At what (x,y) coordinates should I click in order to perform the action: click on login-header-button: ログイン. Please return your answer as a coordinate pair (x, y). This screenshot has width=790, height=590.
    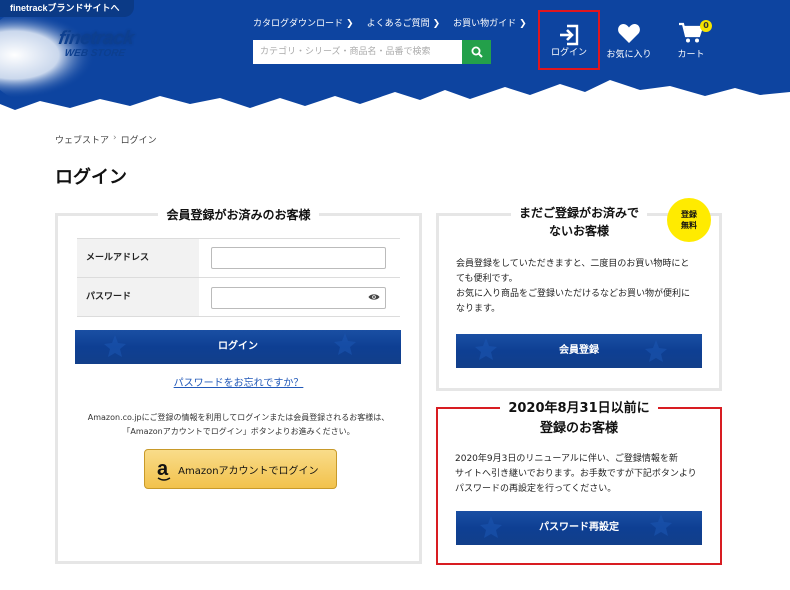
    Looking at the image, I should click on (569, 40).